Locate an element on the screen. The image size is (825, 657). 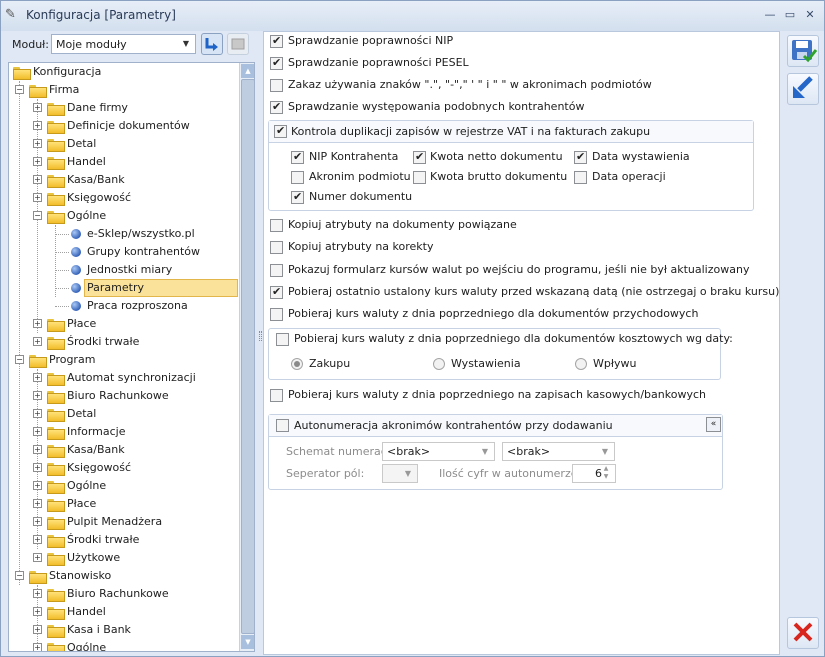
autonumeracja-checkbox is located at coordinates (282, 425).